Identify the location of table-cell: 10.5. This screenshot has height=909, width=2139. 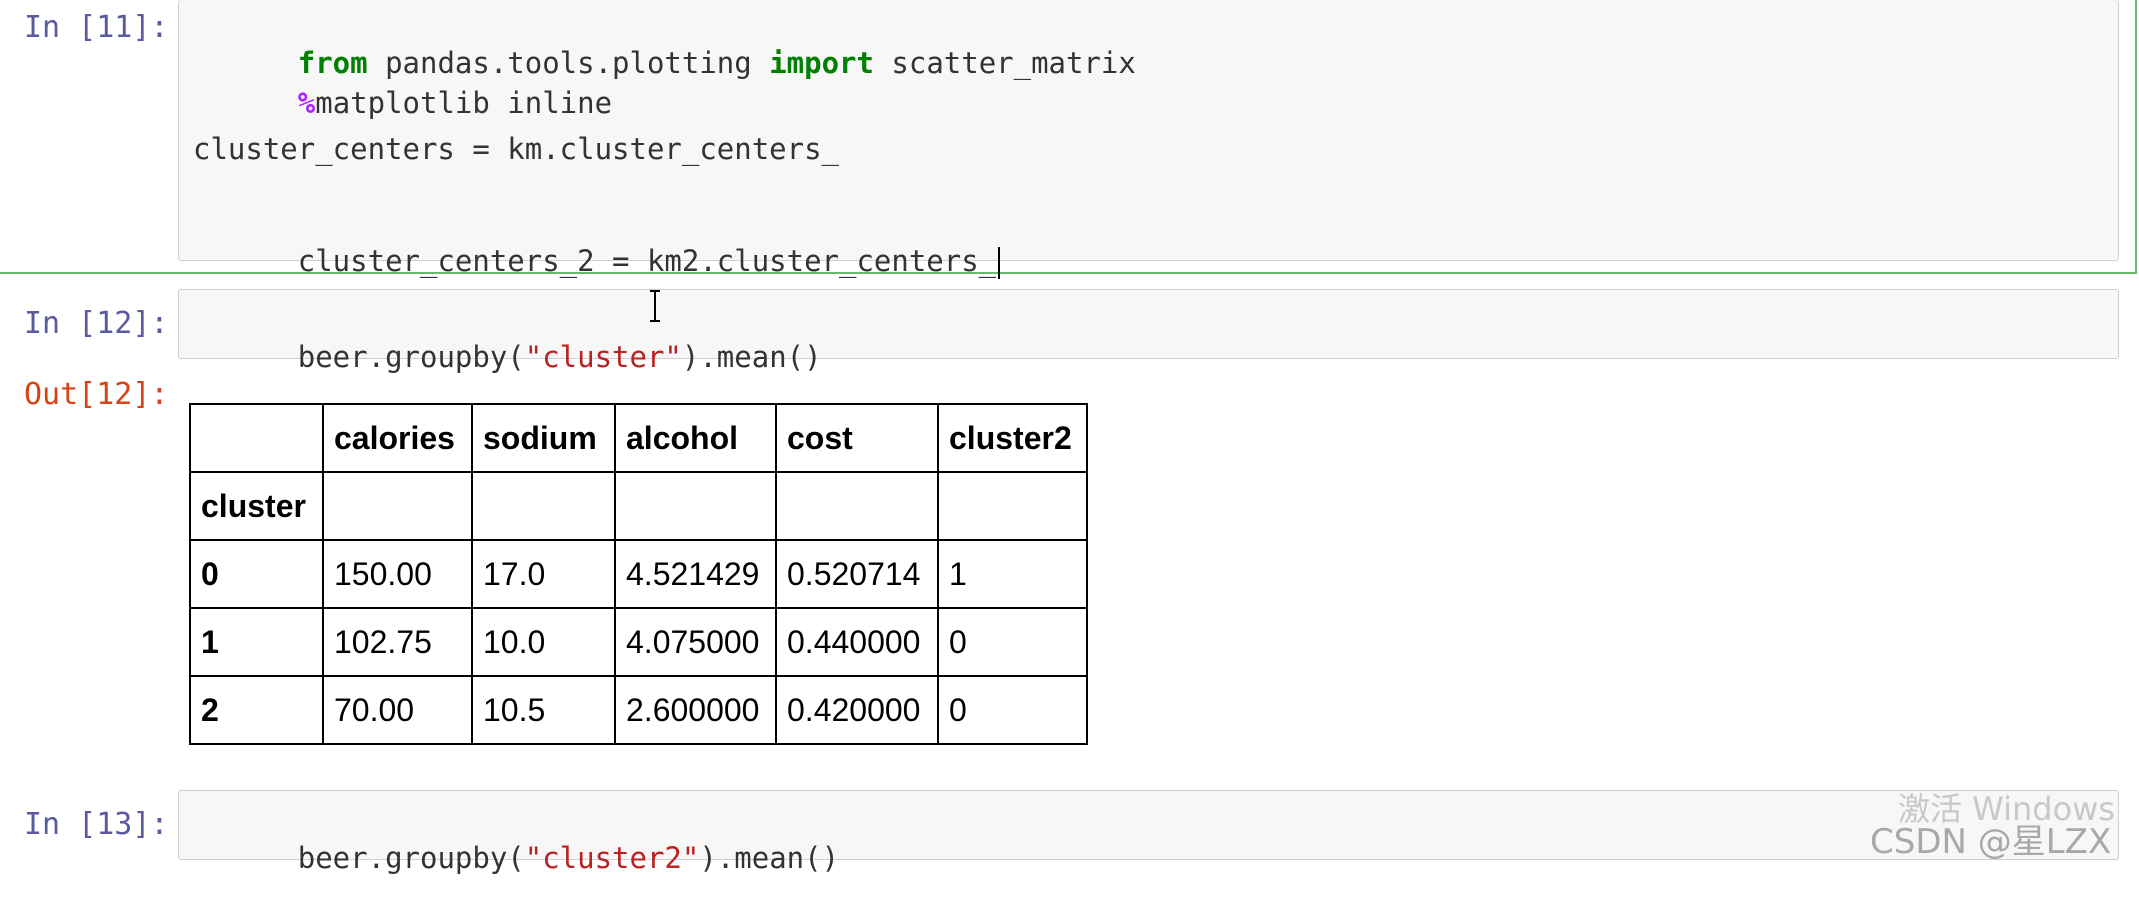
(543, 710).